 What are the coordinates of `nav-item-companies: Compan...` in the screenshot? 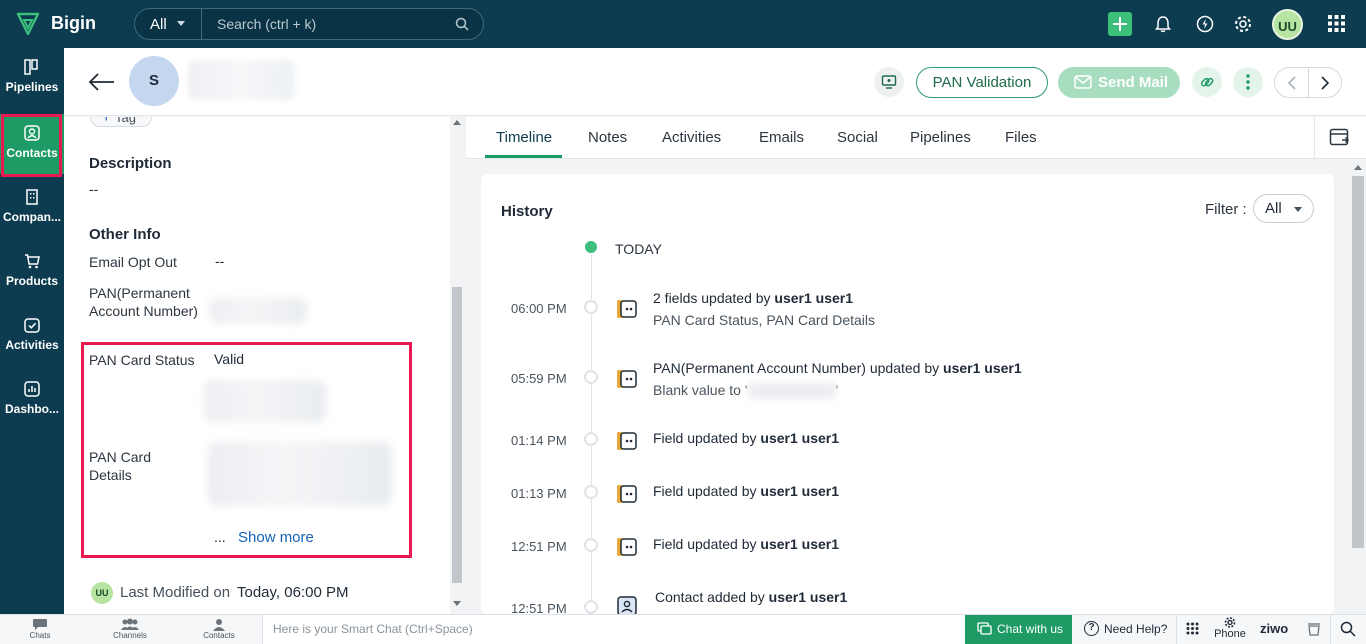 It's located at (32, 208).